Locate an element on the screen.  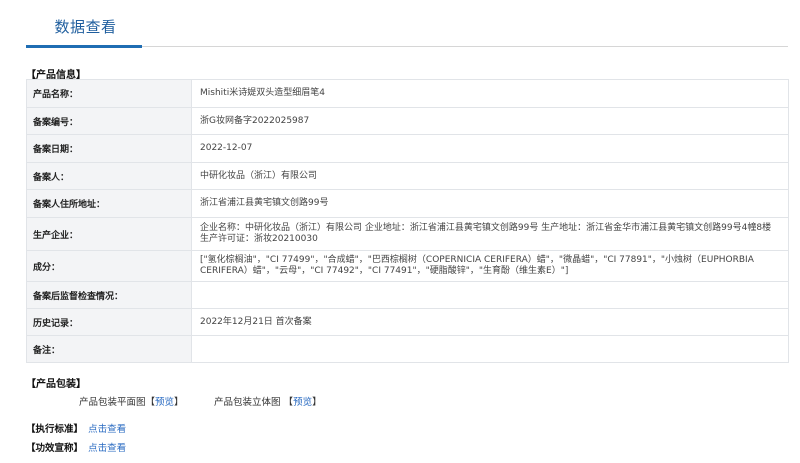
efficacy-row: 【功效宣称】 点击查看 is located at coordinates (76, 445).